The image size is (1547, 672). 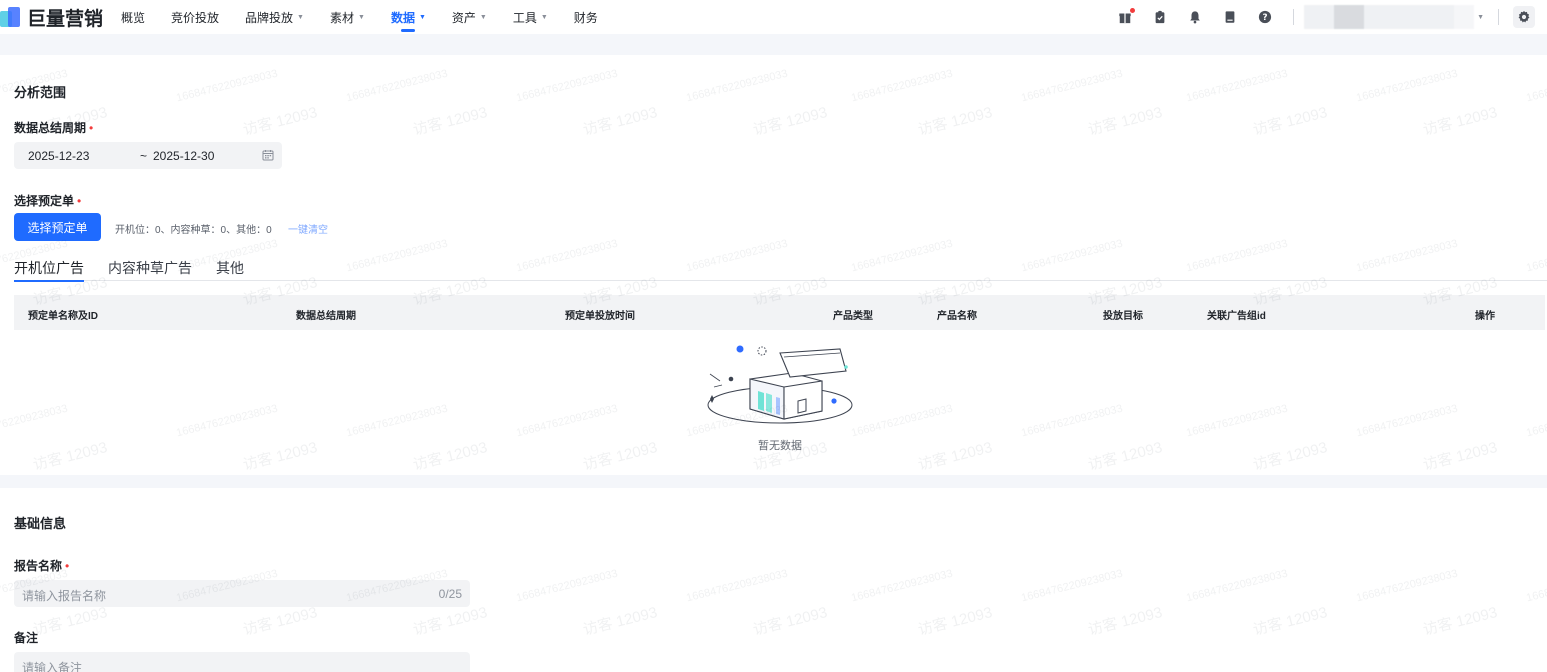 What do you see at coordinates (183, 156) in the screenshot?
I see `end-date: 2025-12-30` at bounding box center [183, 156].